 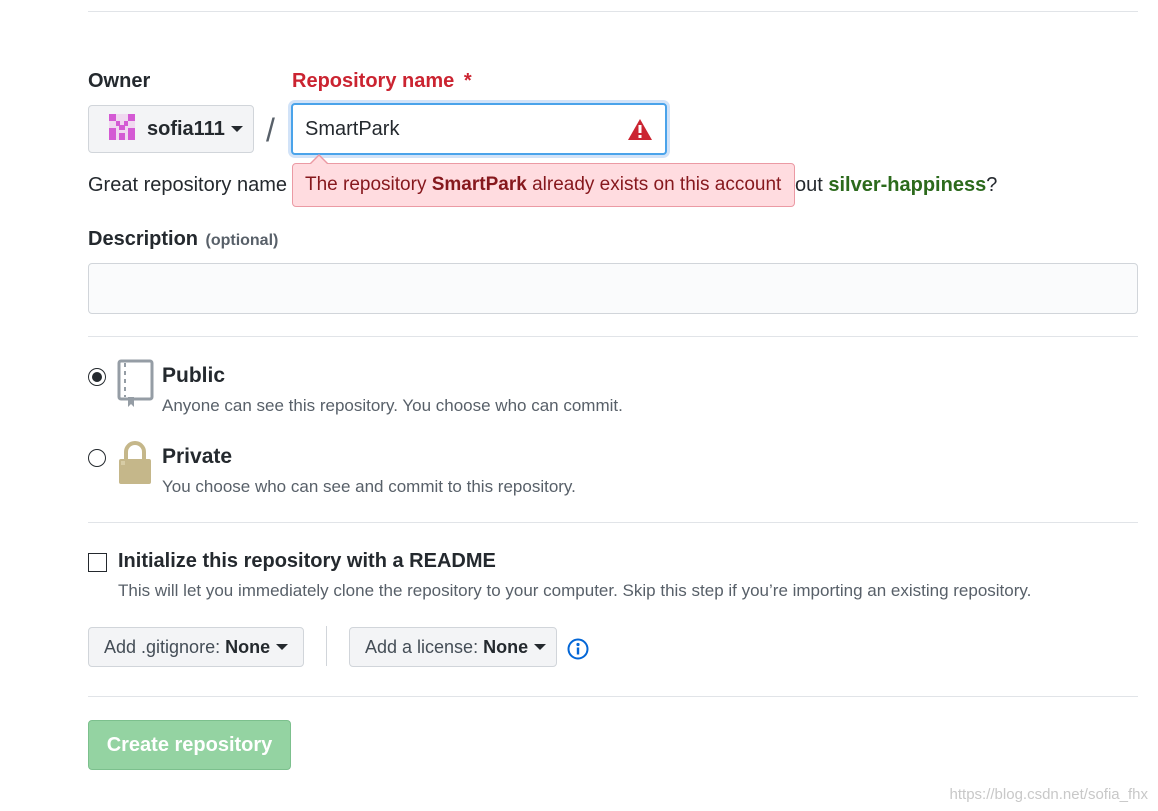 What do you see at coordinates (248, 646) in the screenshot?
I see `gitignore-value: None` at bounding box center [248, 646].